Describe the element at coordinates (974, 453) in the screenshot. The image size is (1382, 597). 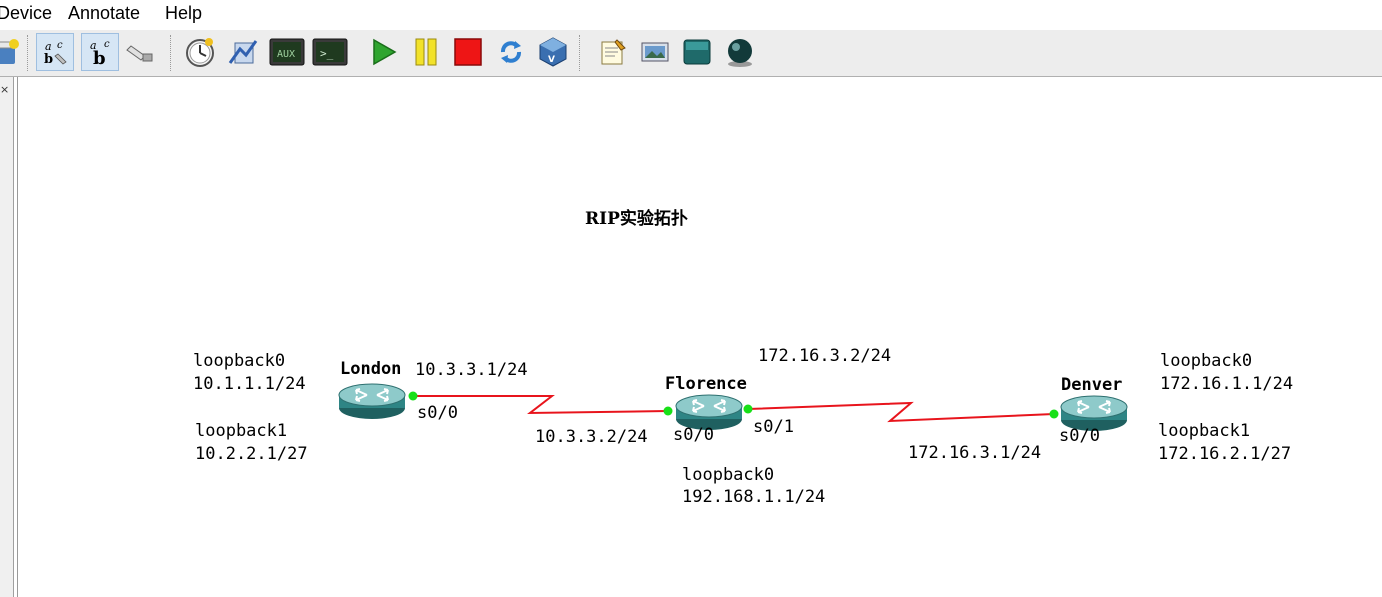
I see `denver-s0-0-ip: 172.16.3.1/24` at that location.